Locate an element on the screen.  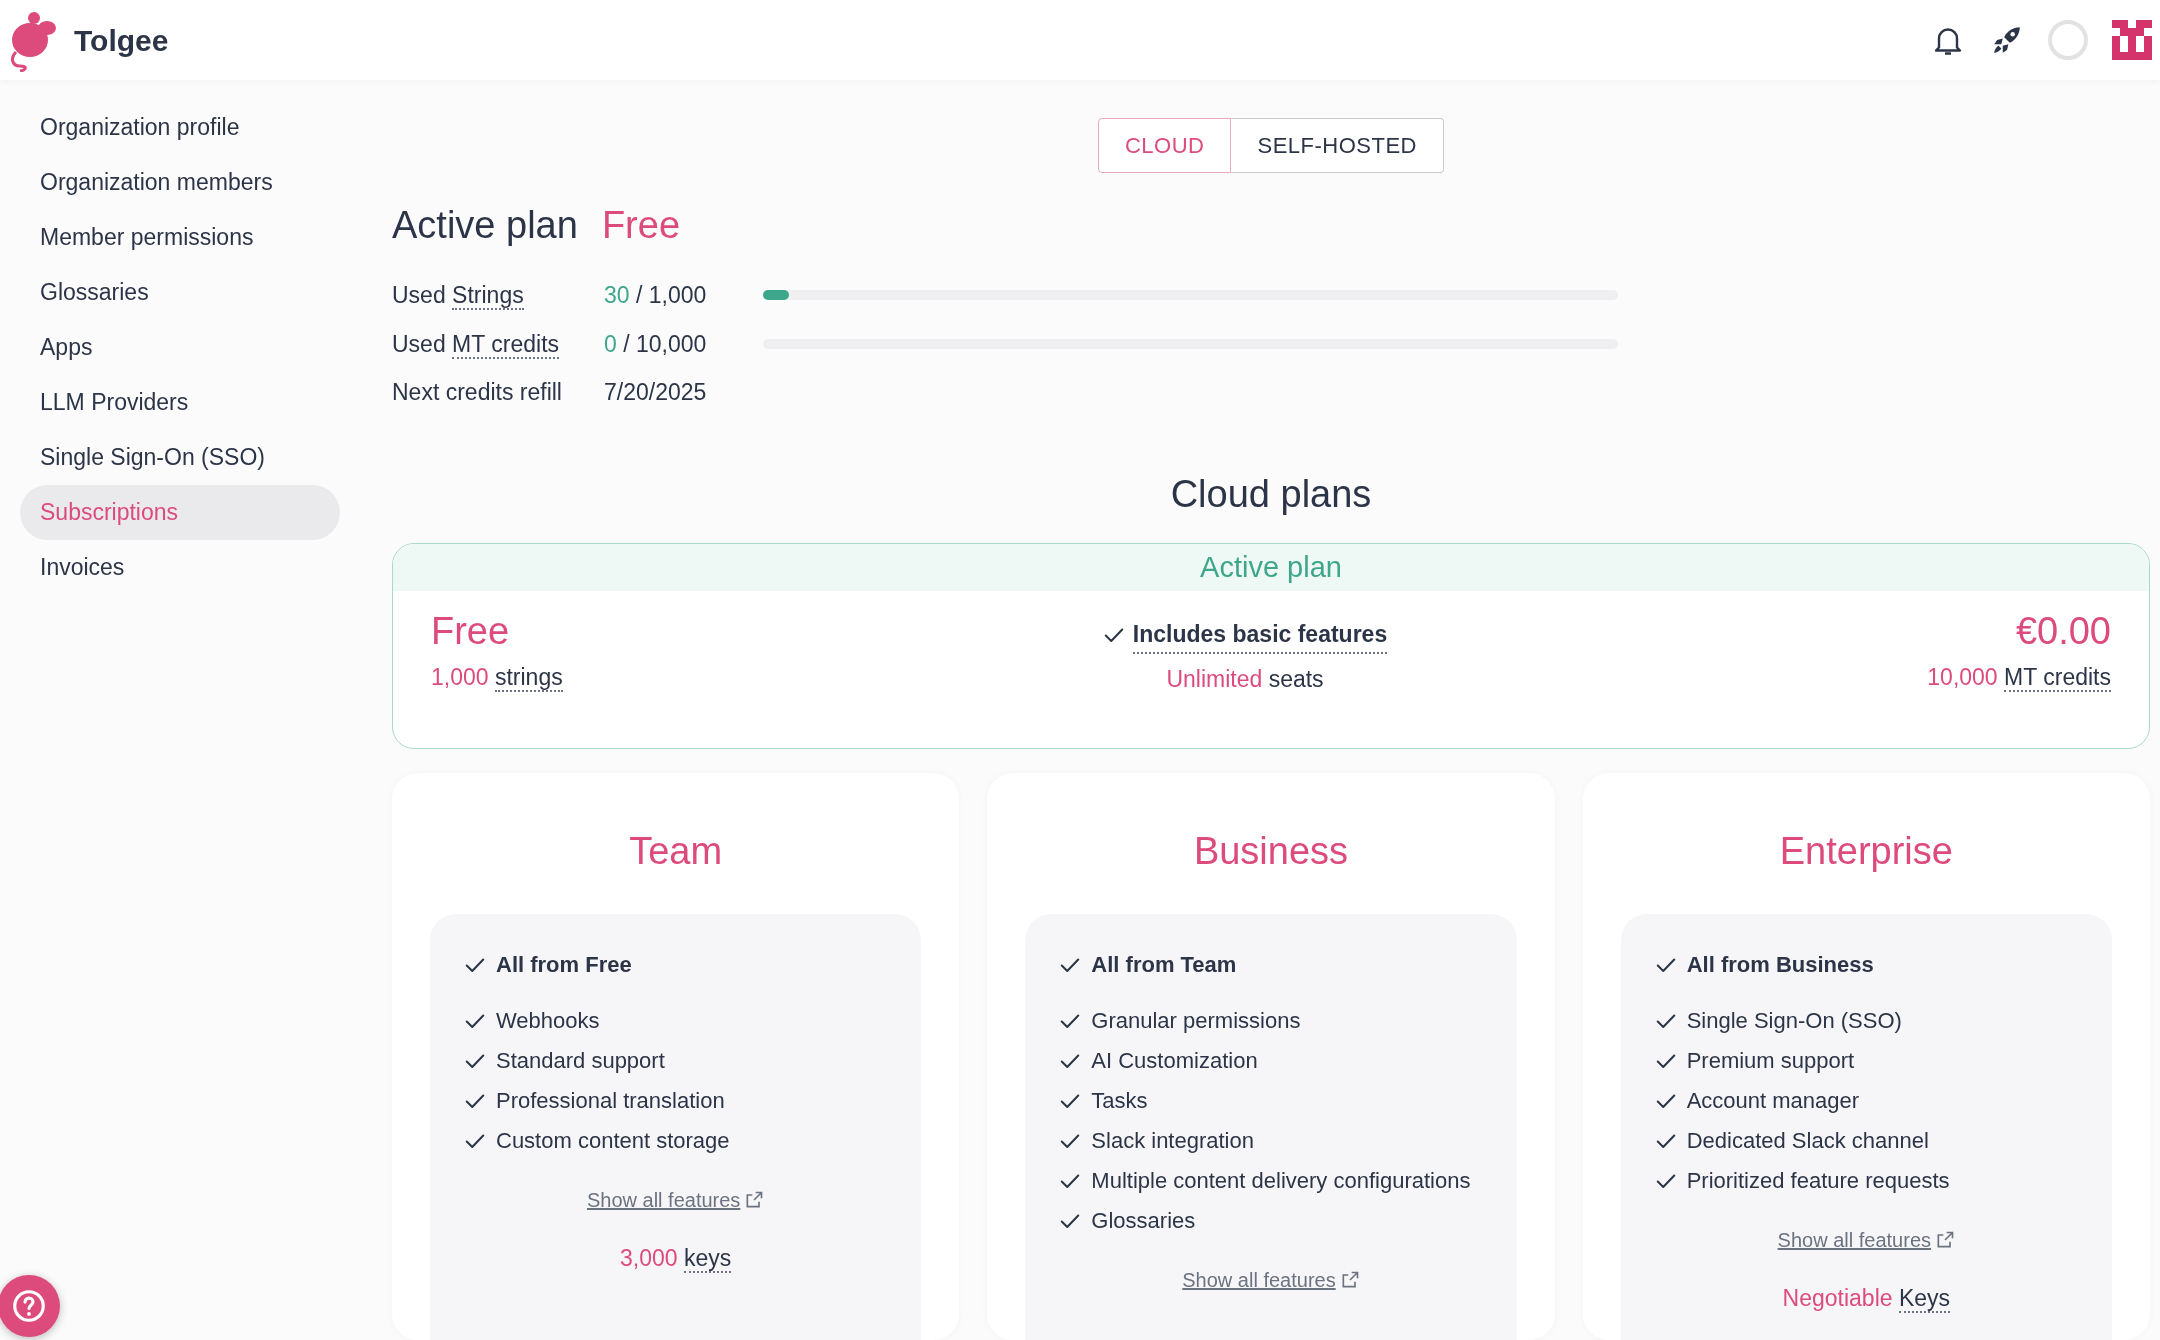
feature-text: Single Sign-On (SSO) is located at coordinates (1794, 1021).